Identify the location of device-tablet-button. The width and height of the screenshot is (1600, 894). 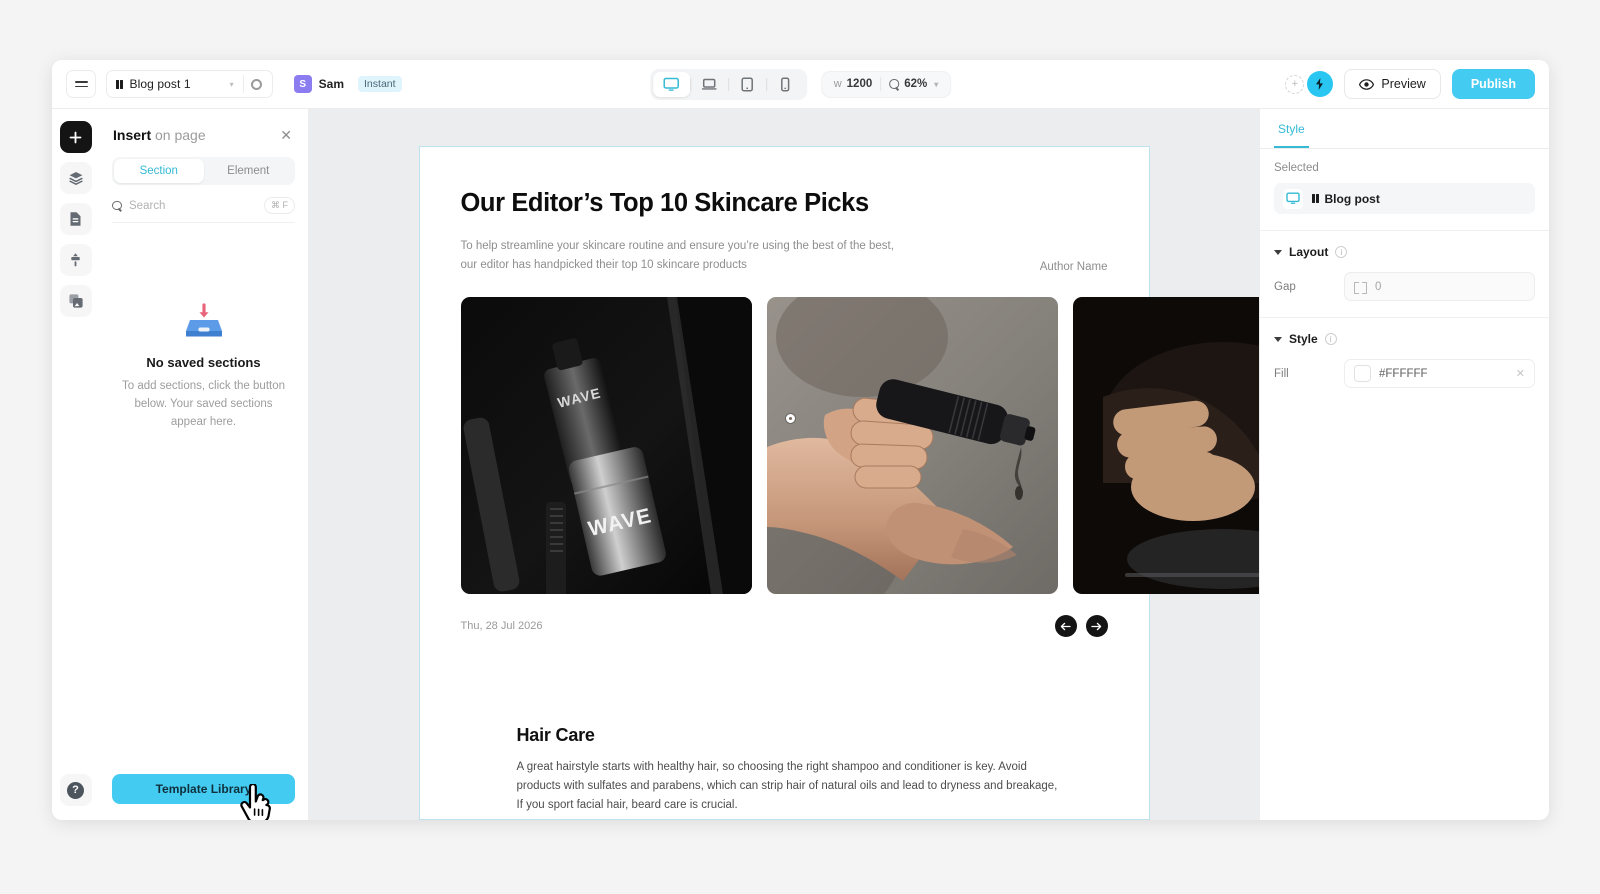
(747, 84).